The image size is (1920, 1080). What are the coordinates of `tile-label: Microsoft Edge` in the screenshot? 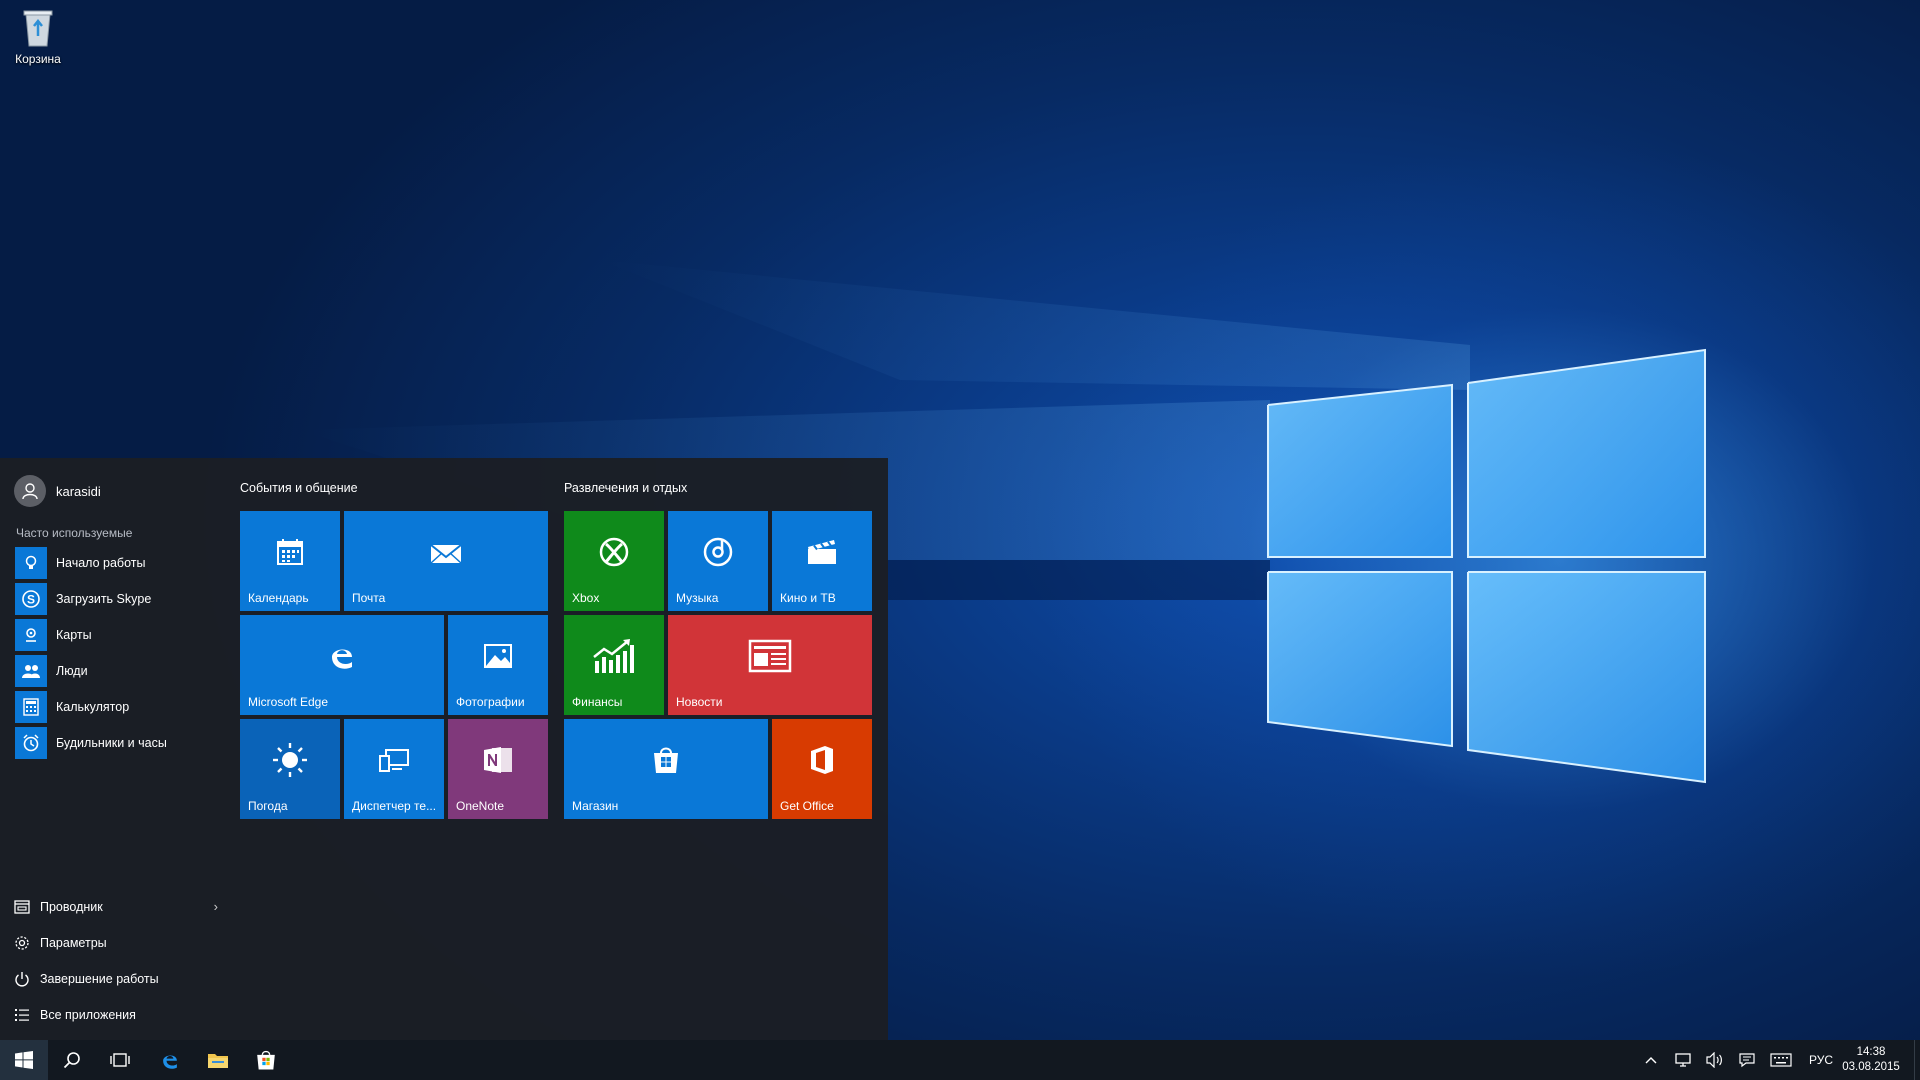 It's located at (288, 702).